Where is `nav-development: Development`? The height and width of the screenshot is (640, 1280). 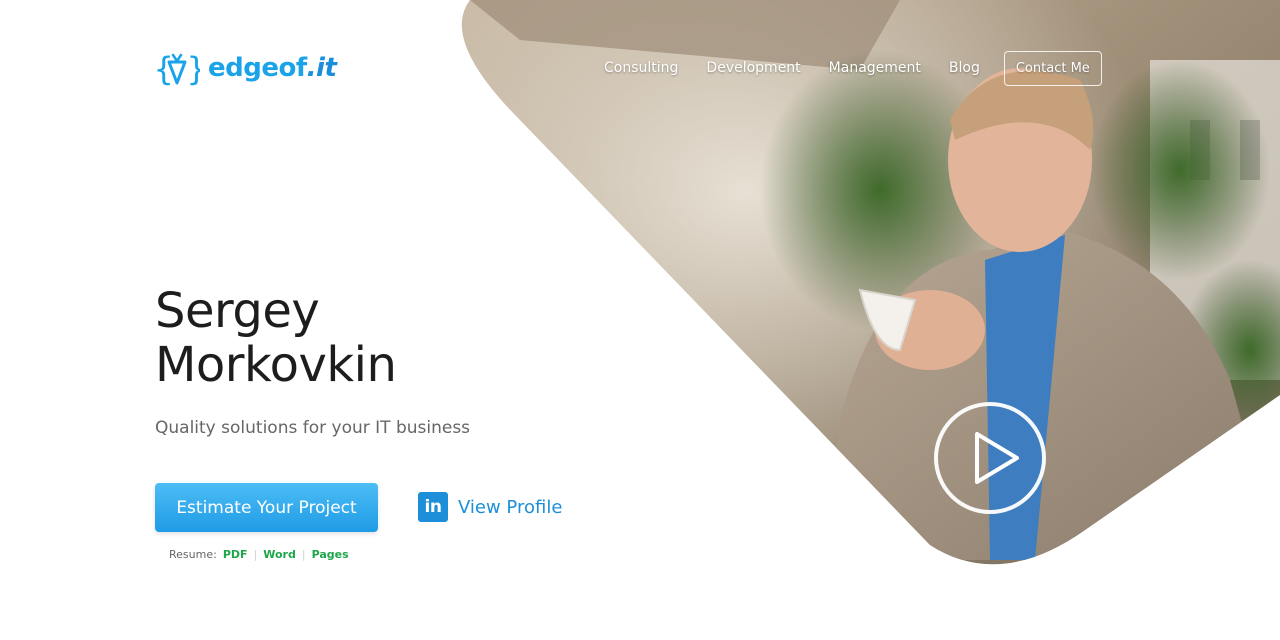
nav-development: Development is located at coordinates (753, 68).